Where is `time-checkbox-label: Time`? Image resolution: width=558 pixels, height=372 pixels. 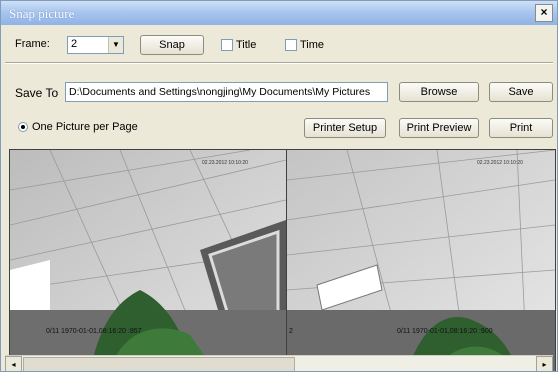 time-checkbox-label: Time is located at coordinates (312, 45).